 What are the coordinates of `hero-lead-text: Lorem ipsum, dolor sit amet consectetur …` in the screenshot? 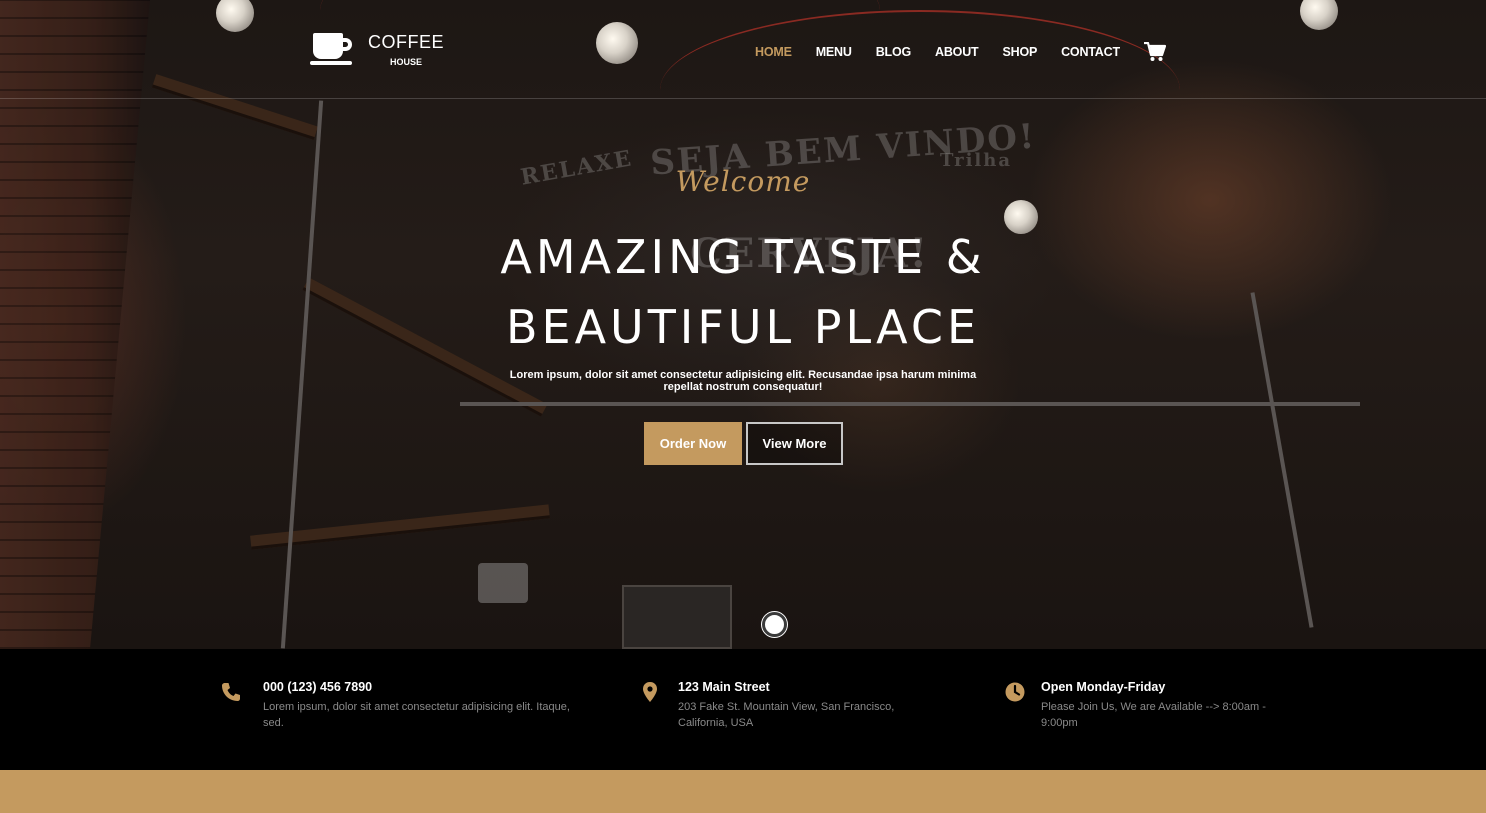 It's located at (743, 381).